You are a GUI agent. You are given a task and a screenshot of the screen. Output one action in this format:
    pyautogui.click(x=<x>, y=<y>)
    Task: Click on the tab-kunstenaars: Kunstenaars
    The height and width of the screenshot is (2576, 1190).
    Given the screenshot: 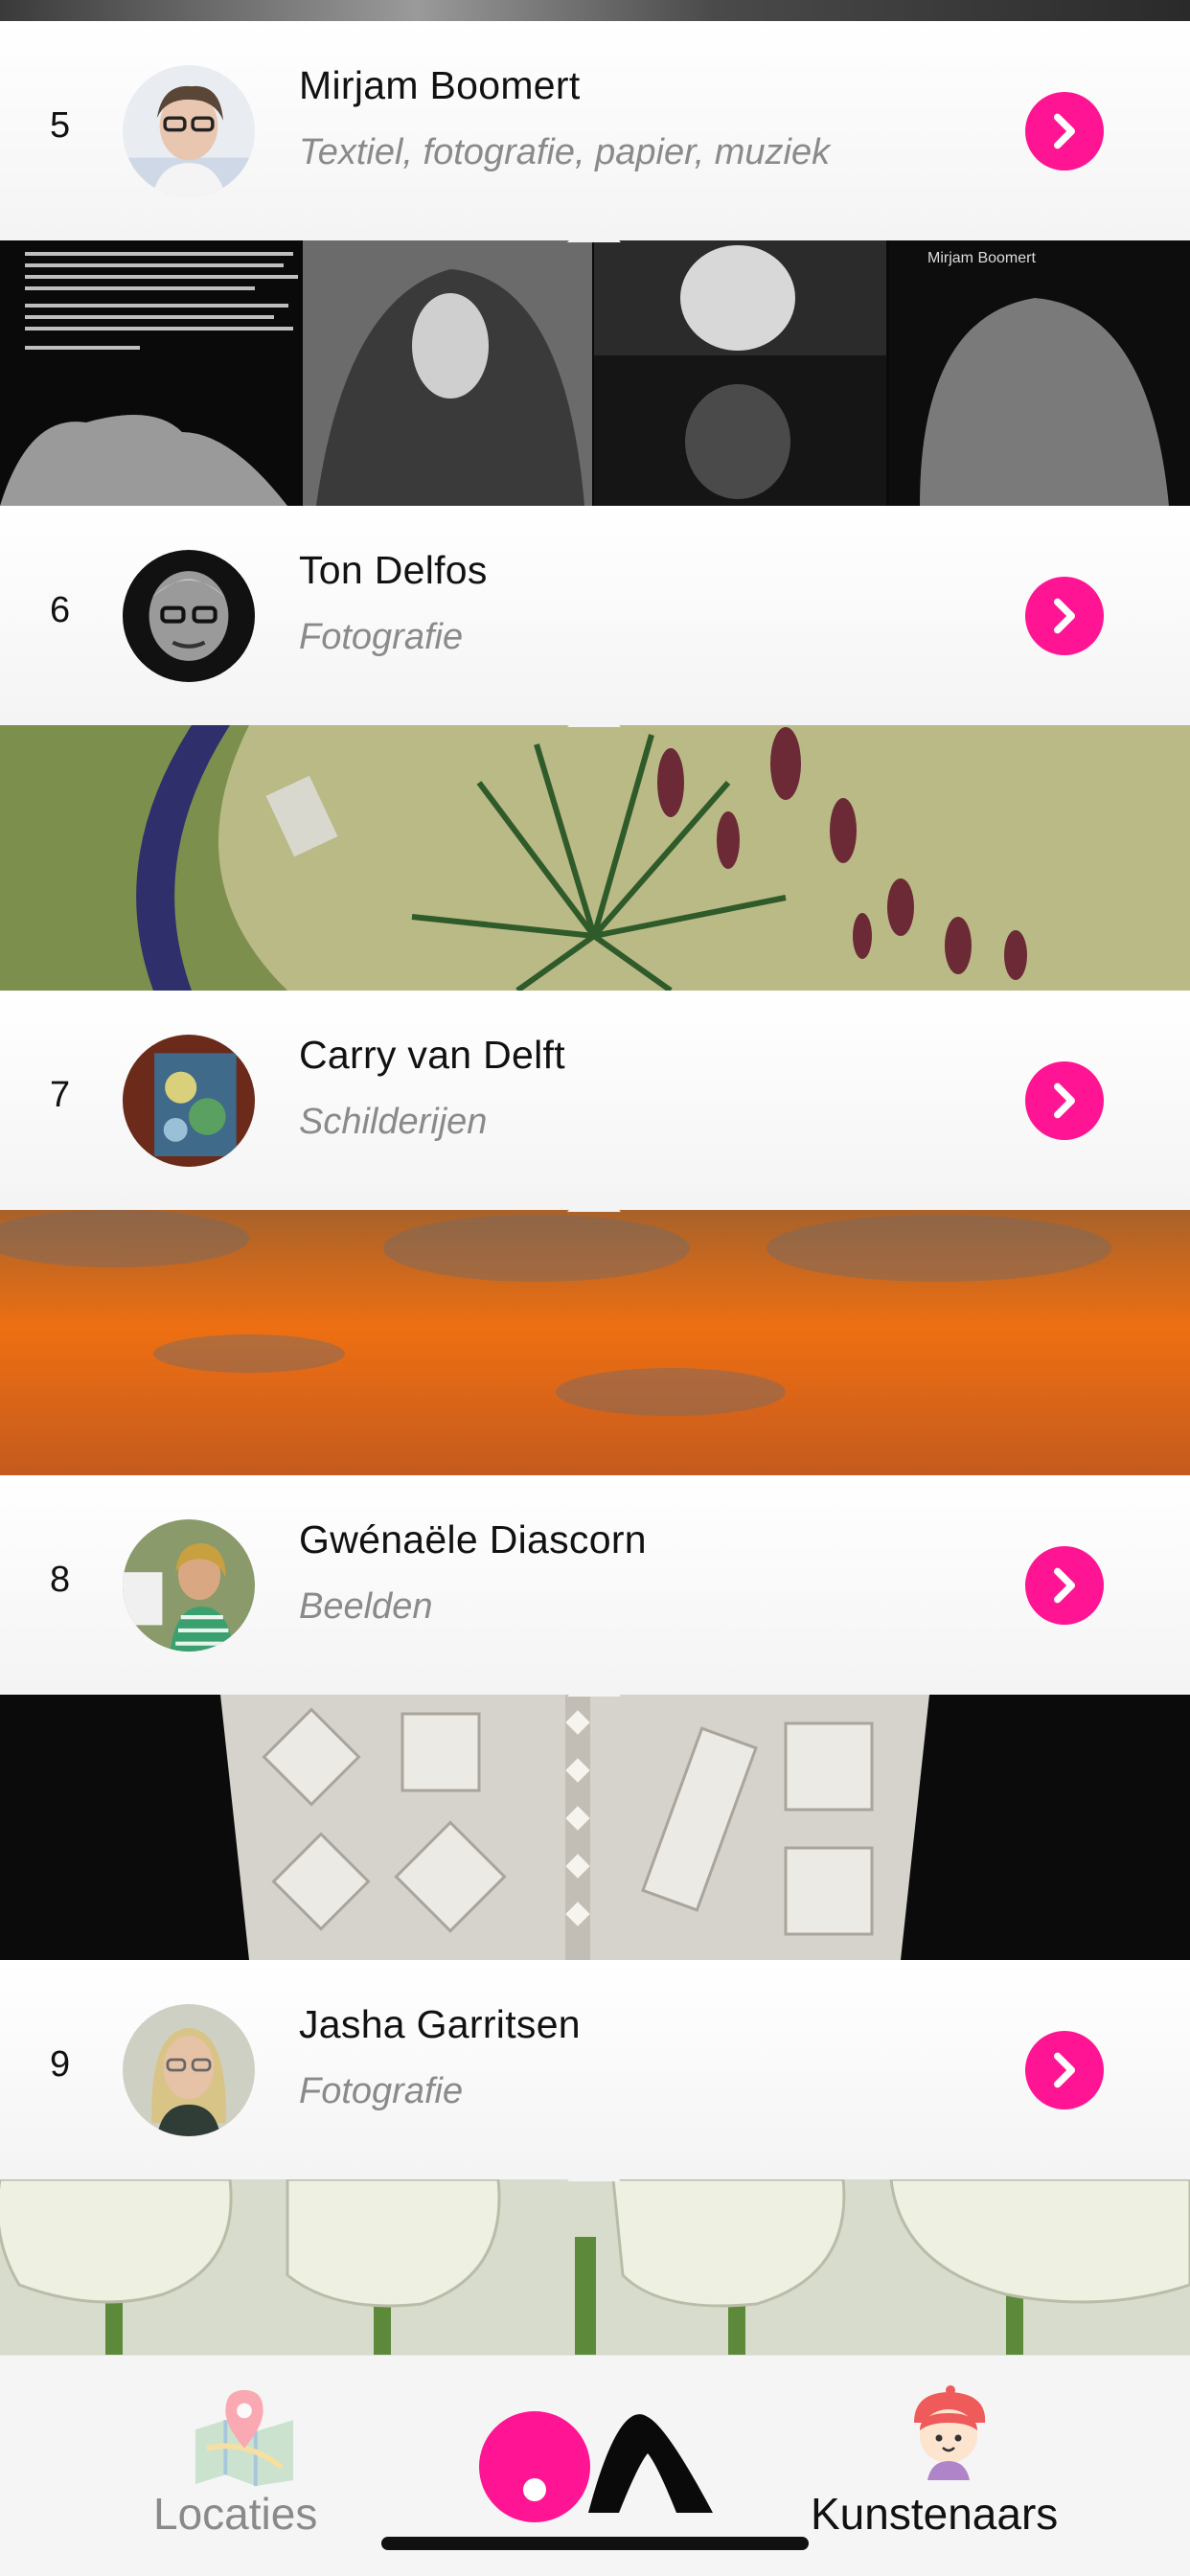 What is the action you would take?
    pyautogui.click(x=950, y=2466)
    